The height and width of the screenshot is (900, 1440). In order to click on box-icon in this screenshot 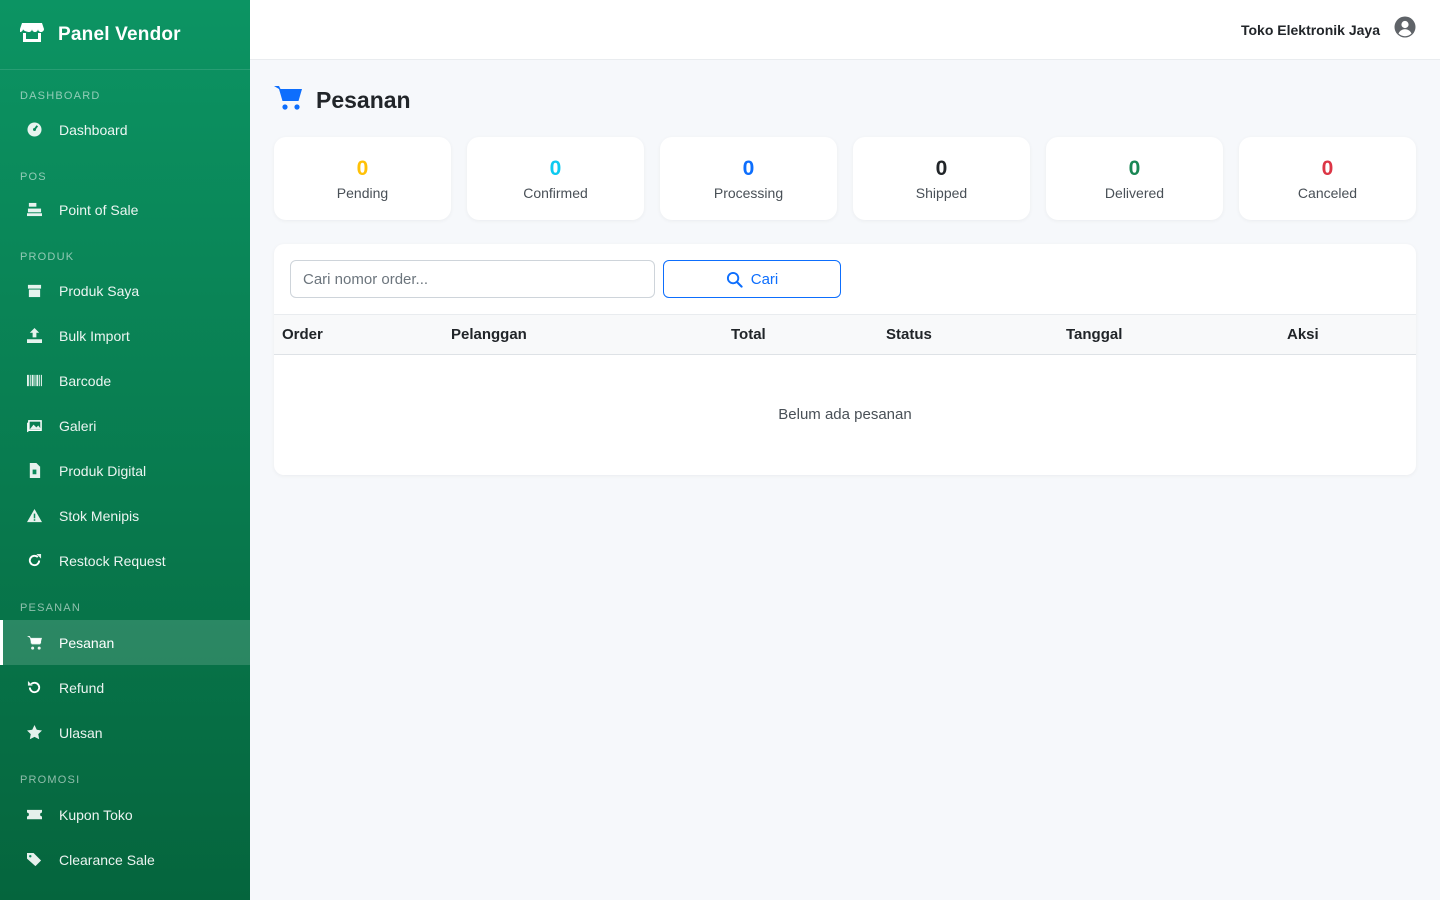, I will do `click(34, 291)`.